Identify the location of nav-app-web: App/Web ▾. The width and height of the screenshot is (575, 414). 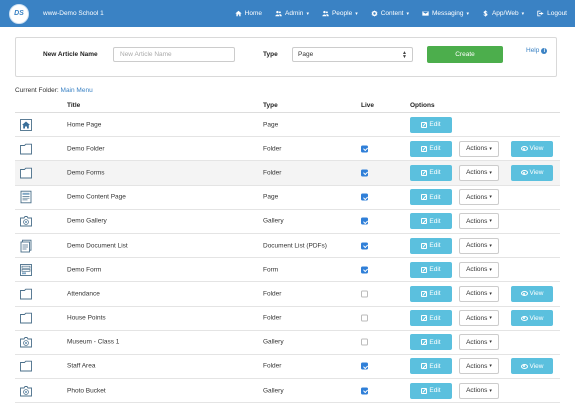
(503, 13).